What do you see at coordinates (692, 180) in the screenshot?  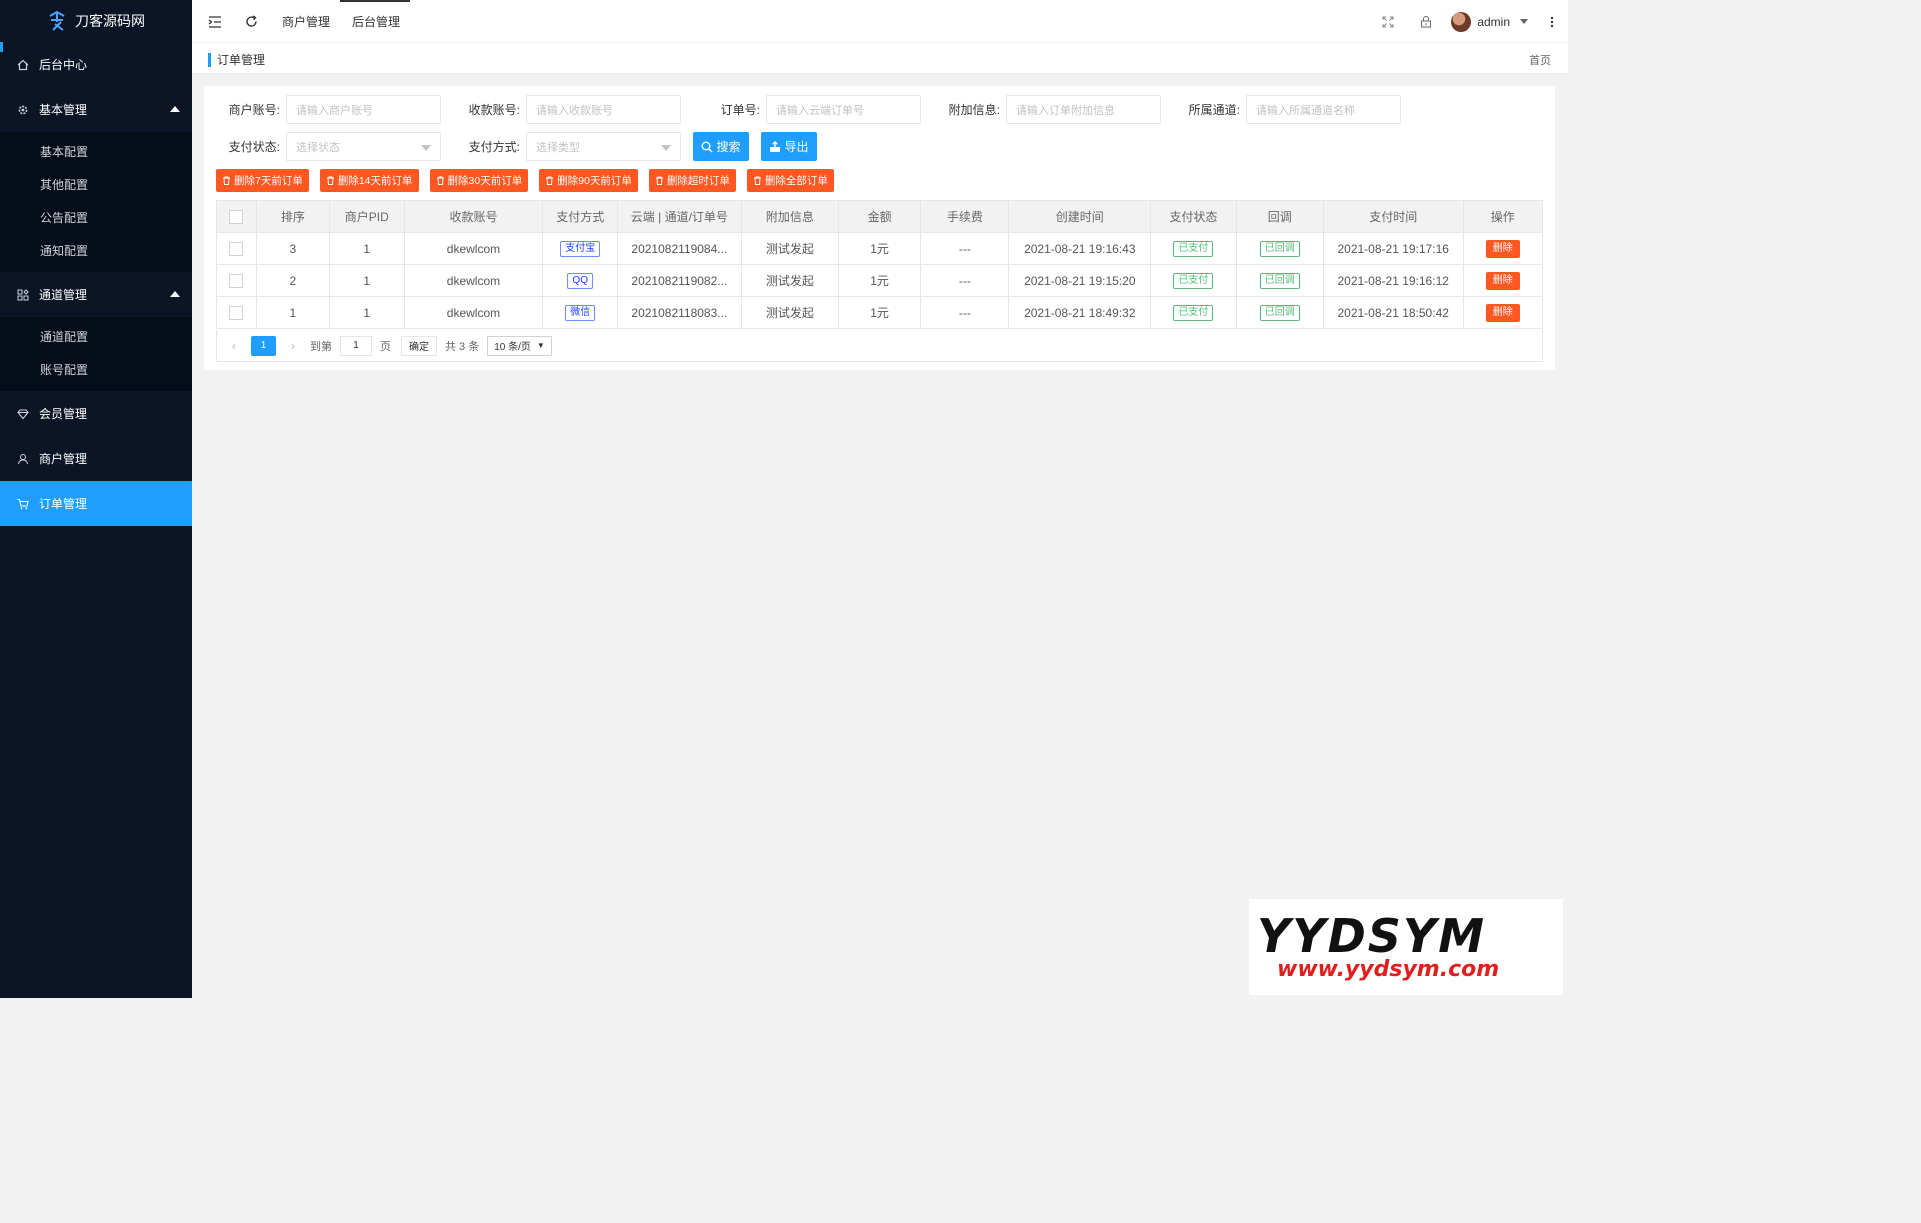 I see `delete-timeout-button: 删除超时订单` at bounding box center [692, 180].